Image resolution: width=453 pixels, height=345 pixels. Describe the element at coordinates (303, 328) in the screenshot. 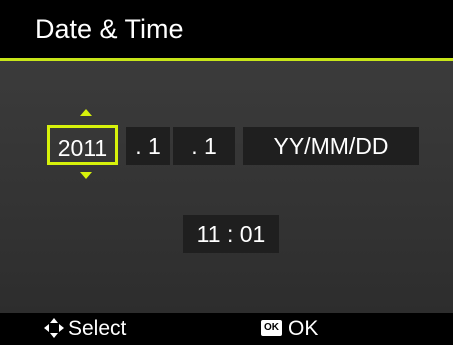

I see `ok-hint: OK` at that location.